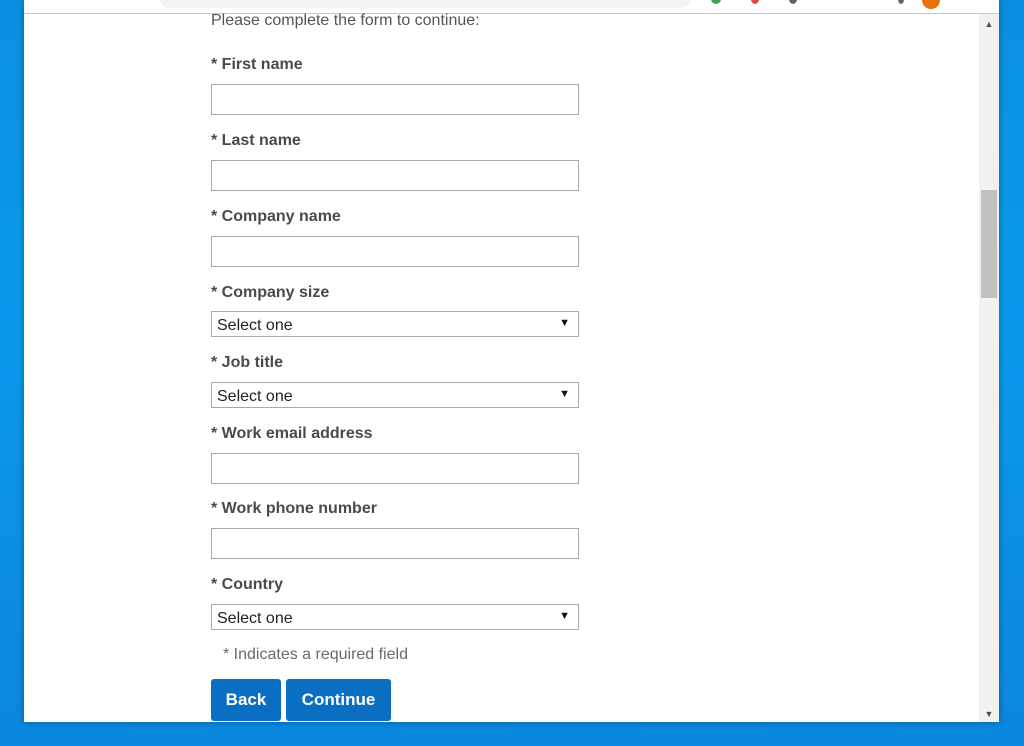 This screenshot has width=1024, height=746. Describe the element at coordinates (395, 543) in the screenshot. I see `work-phone-field` at that location.